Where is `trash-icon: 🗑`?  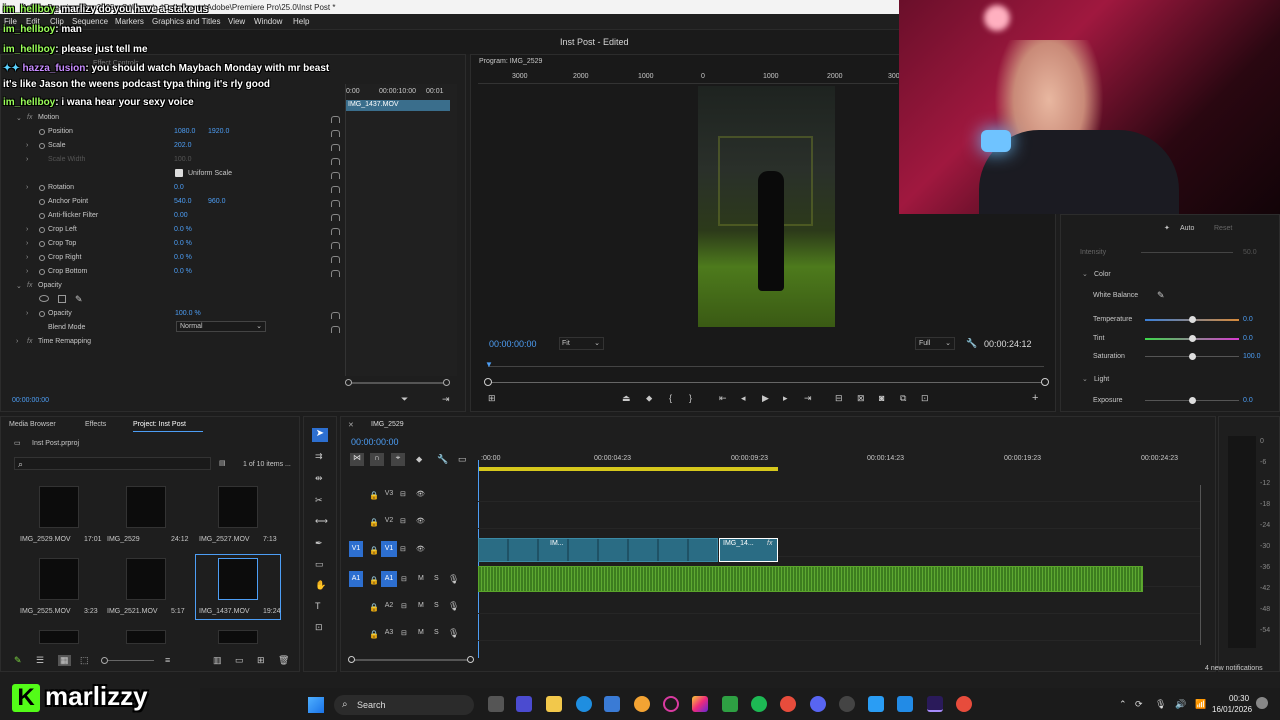 trash-icon: 🗑 is located at coordinates (283, 660).